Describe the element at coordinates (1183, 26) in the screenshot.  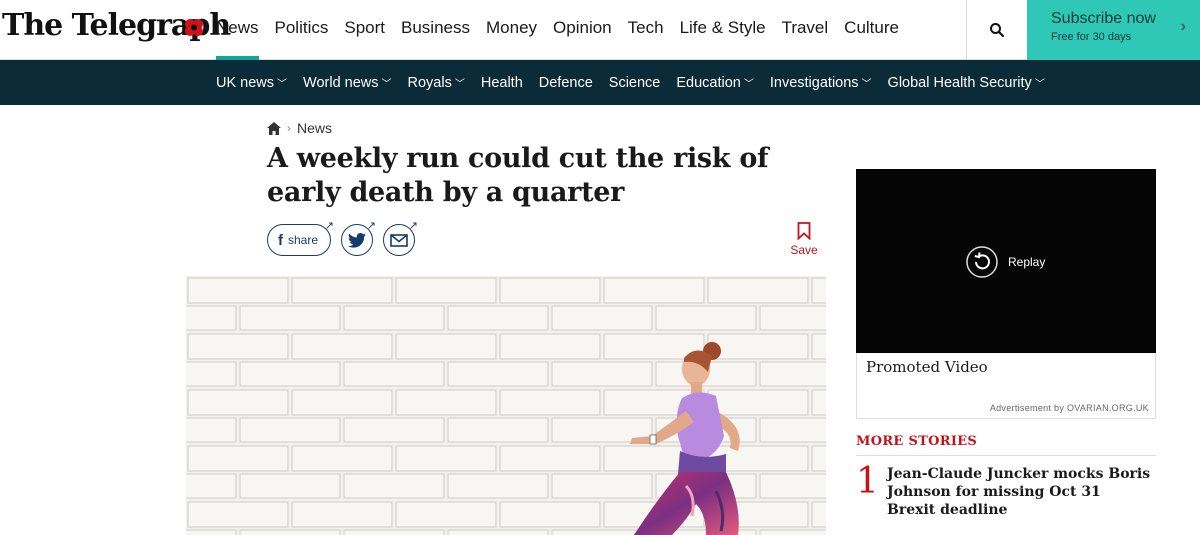
I see `chevron-right-icon: ›` at that location.